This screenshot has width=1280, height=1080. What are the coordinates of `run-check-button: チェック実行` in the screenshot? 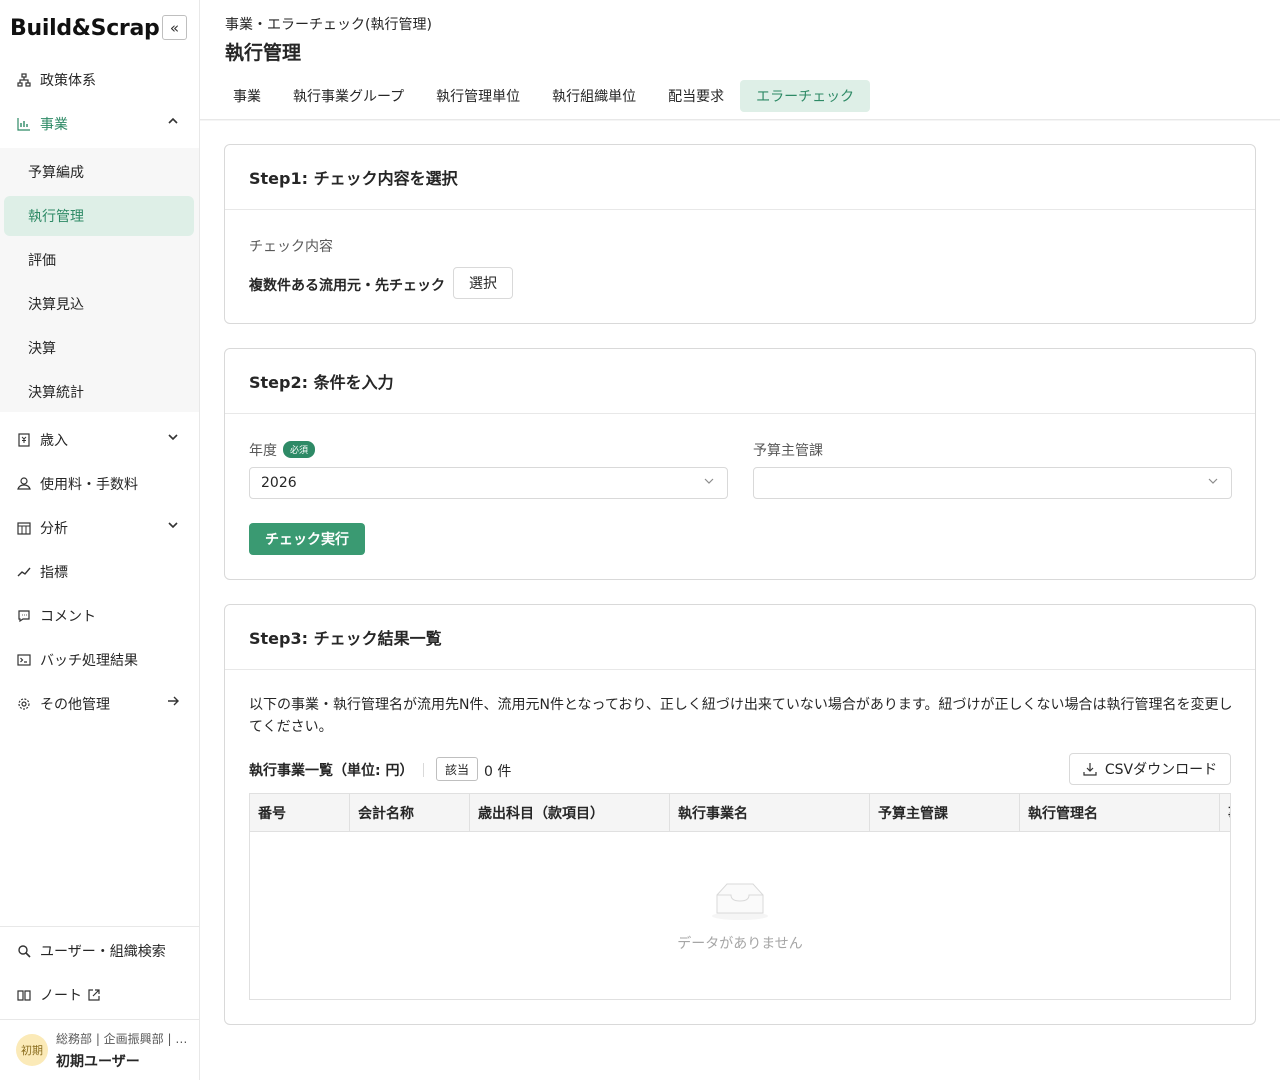 It's located at (307, 539).